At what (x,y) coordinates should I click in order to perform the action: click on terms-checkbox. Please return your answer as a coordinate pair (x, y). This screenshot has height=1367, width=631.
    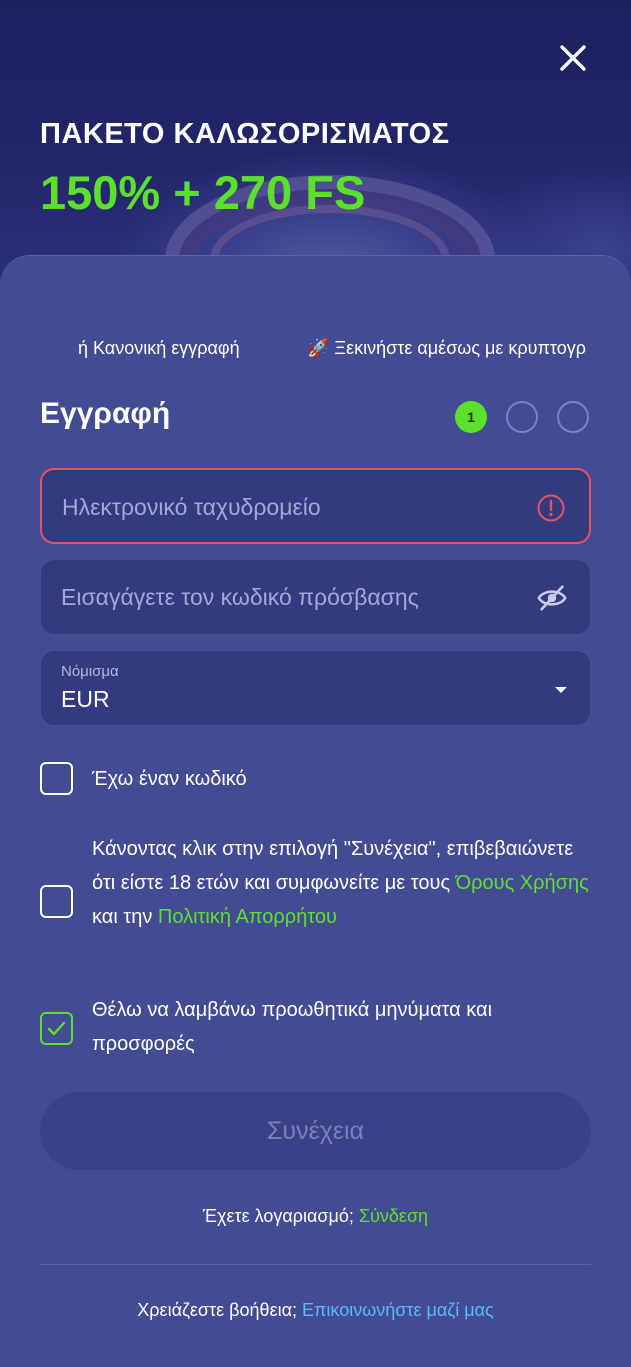
    Looking at the image, I should click on (56, 901).